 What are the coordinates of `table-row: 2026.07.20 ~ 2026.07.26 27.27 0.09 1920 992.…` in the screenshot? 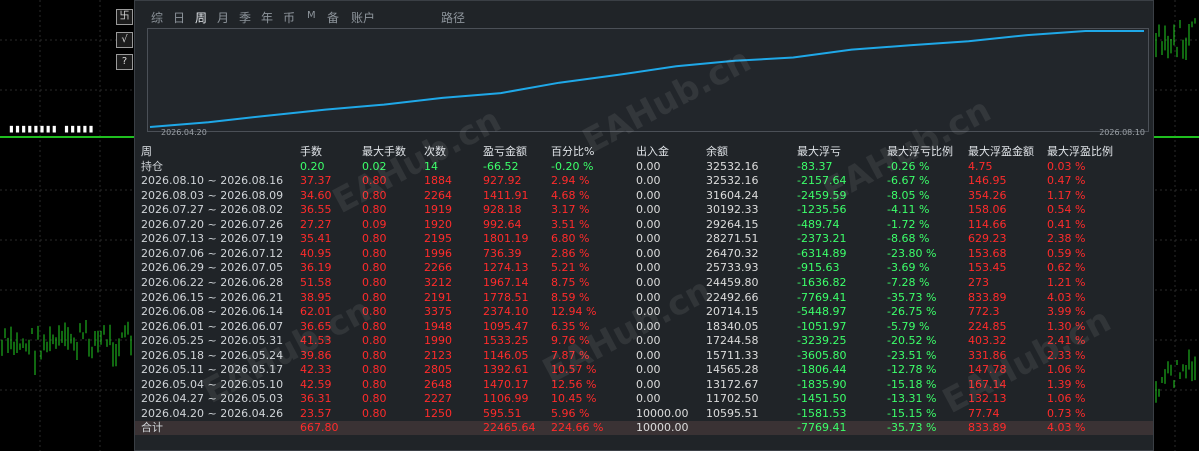 It's located at (644, 225).